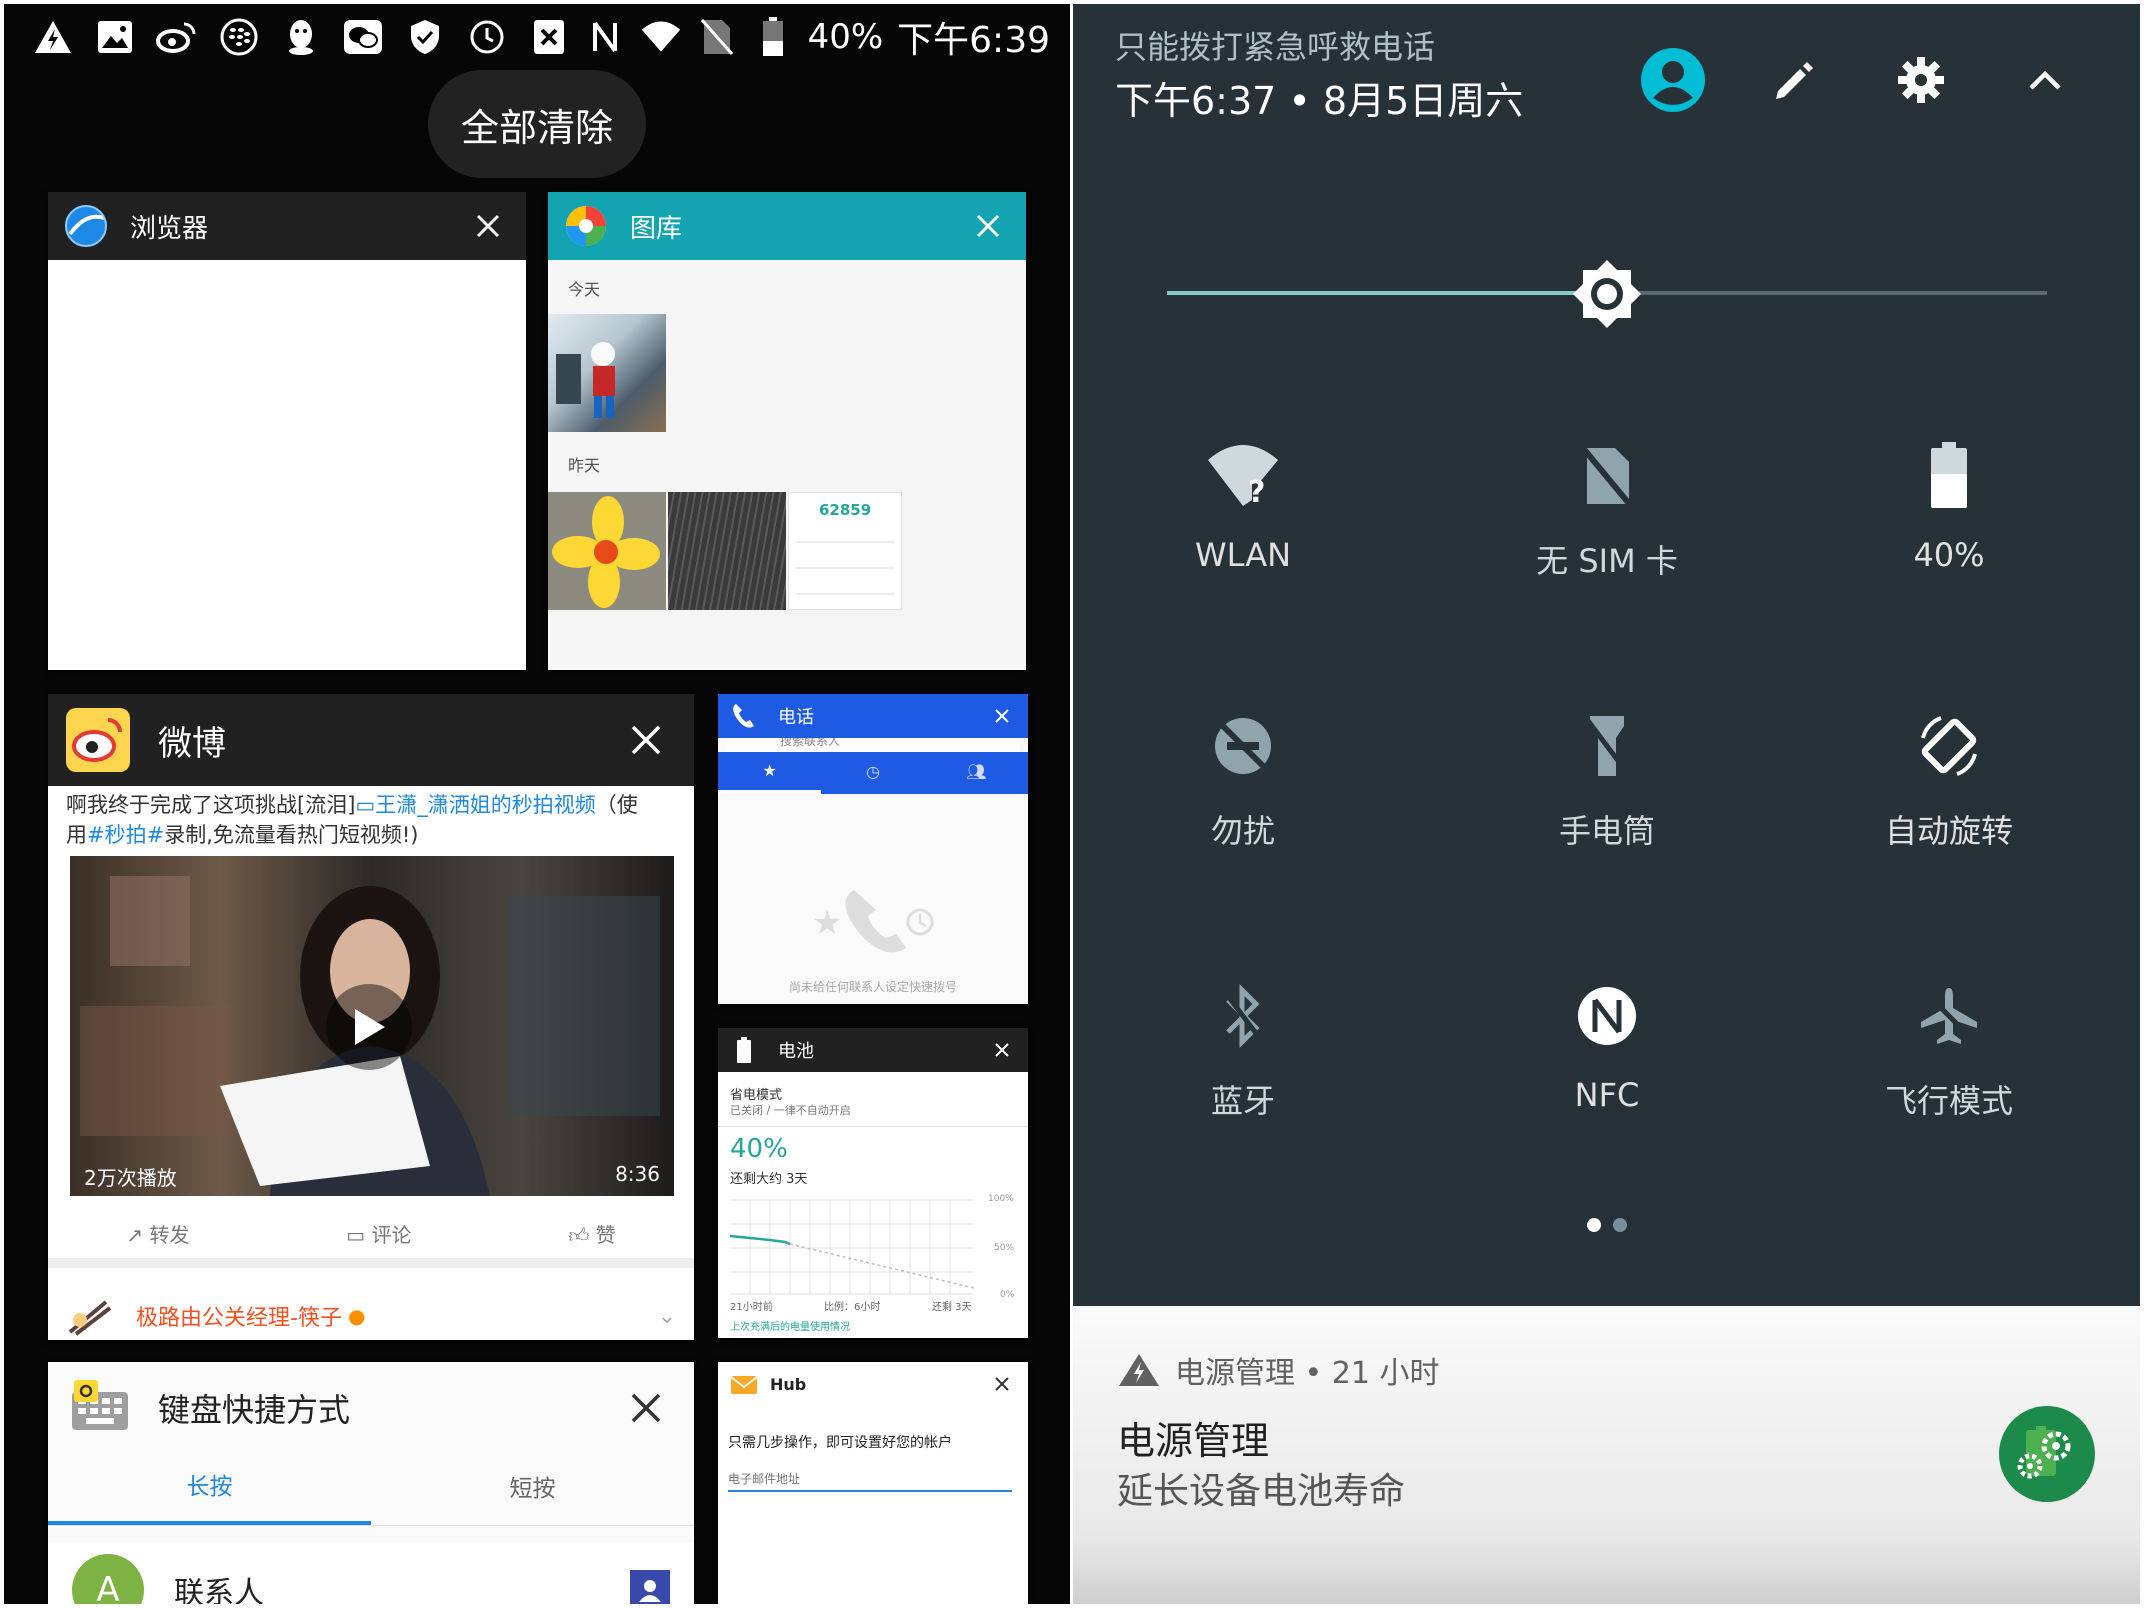 This screenshot has height=1608, width=2144. Describe the element at coordinates (239, 37) in the screenshot. I see `blackberry-icon` at that location.